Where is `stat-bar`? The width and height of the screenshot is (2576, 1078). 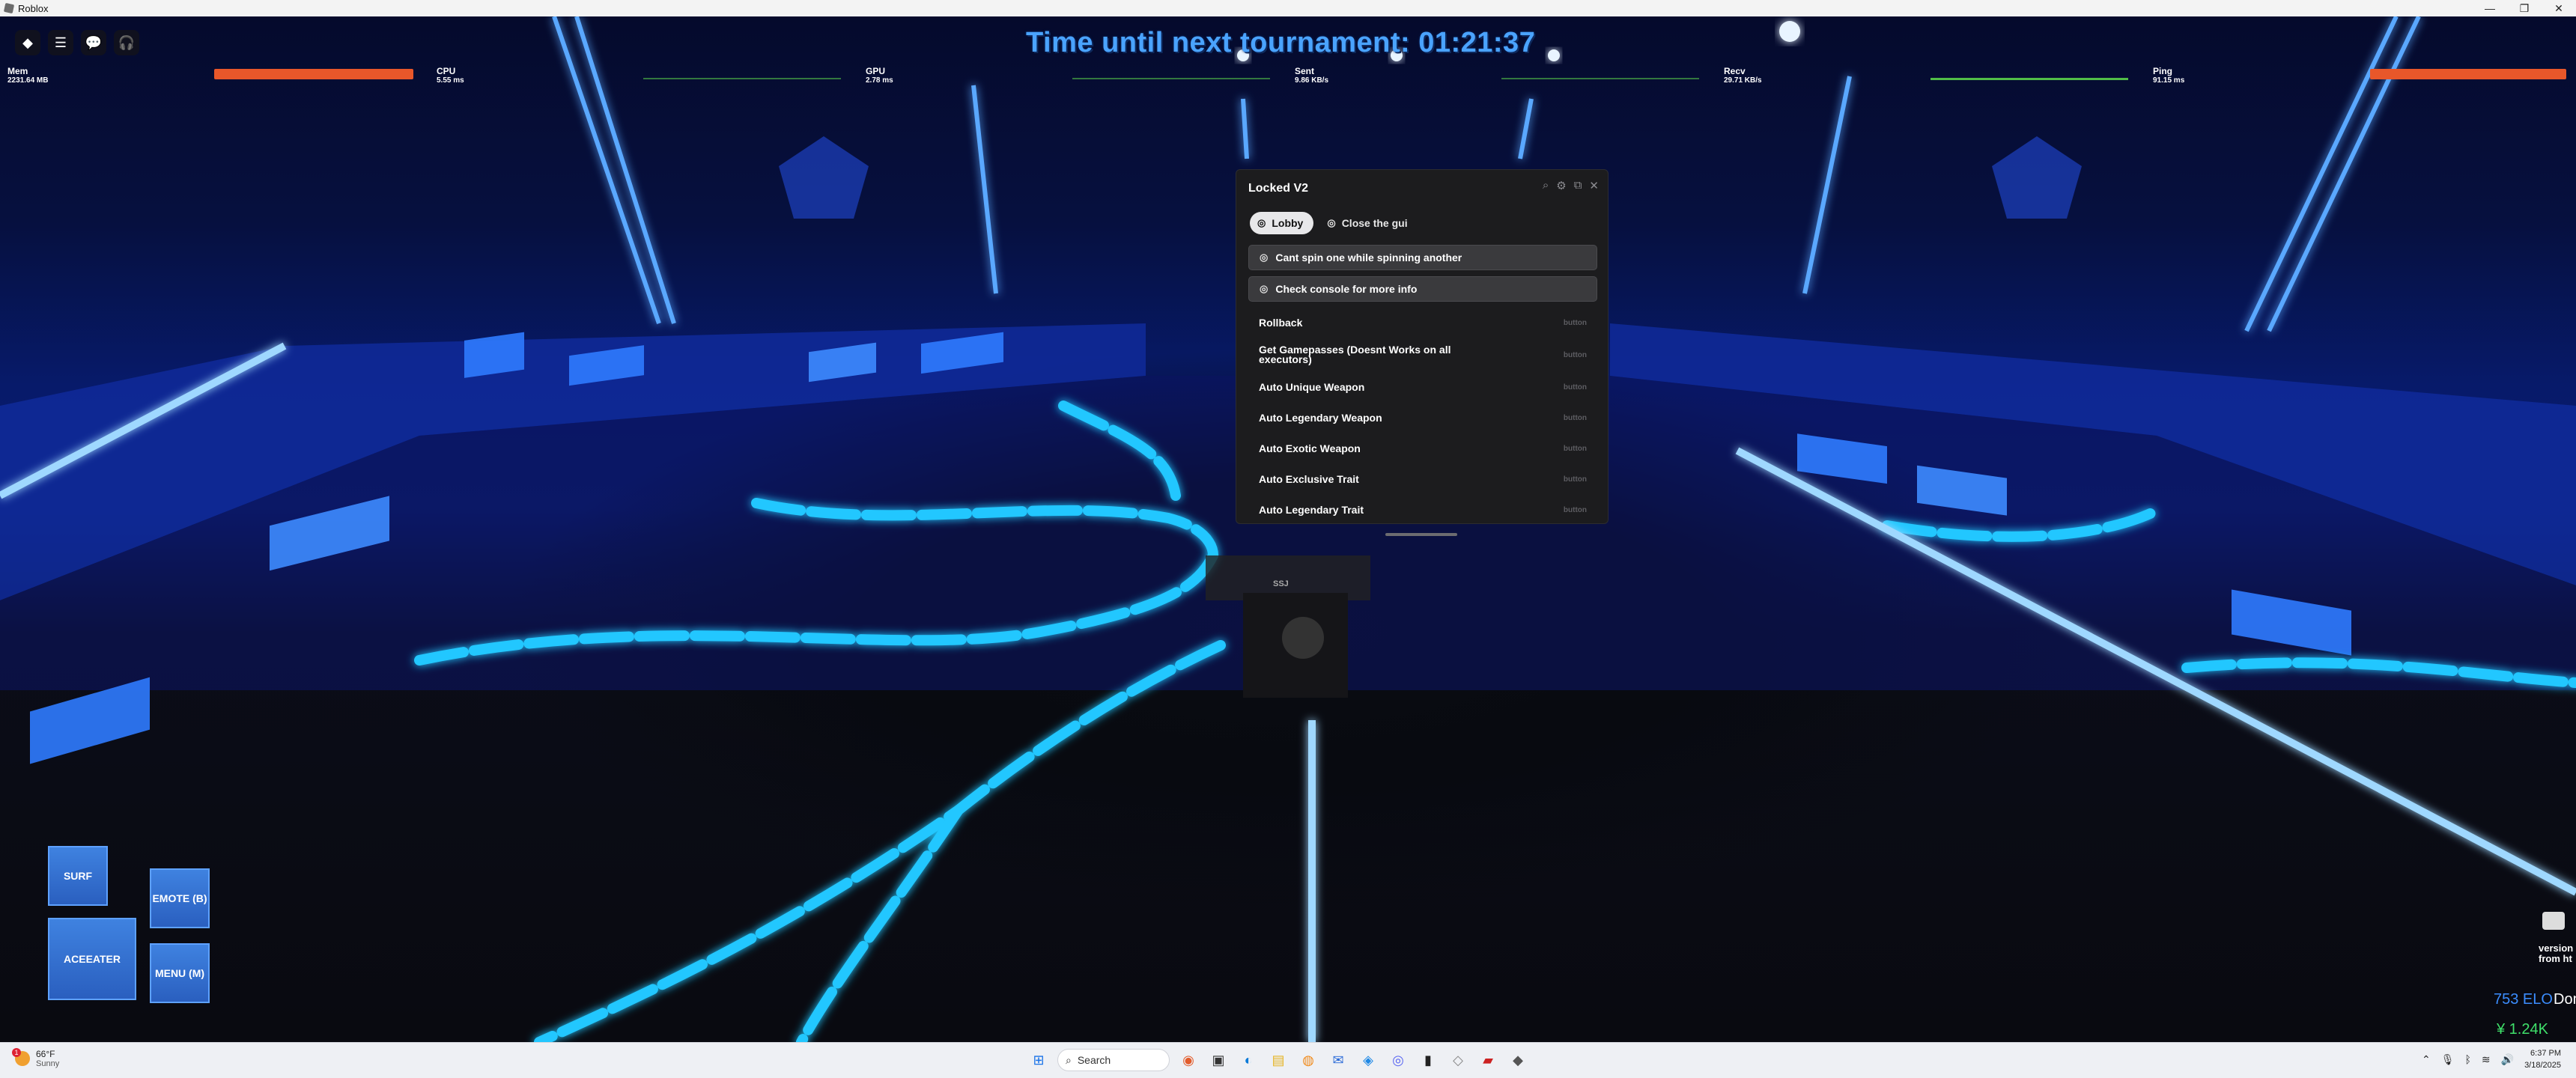
stat-bar is located at coordinates (313, 74).